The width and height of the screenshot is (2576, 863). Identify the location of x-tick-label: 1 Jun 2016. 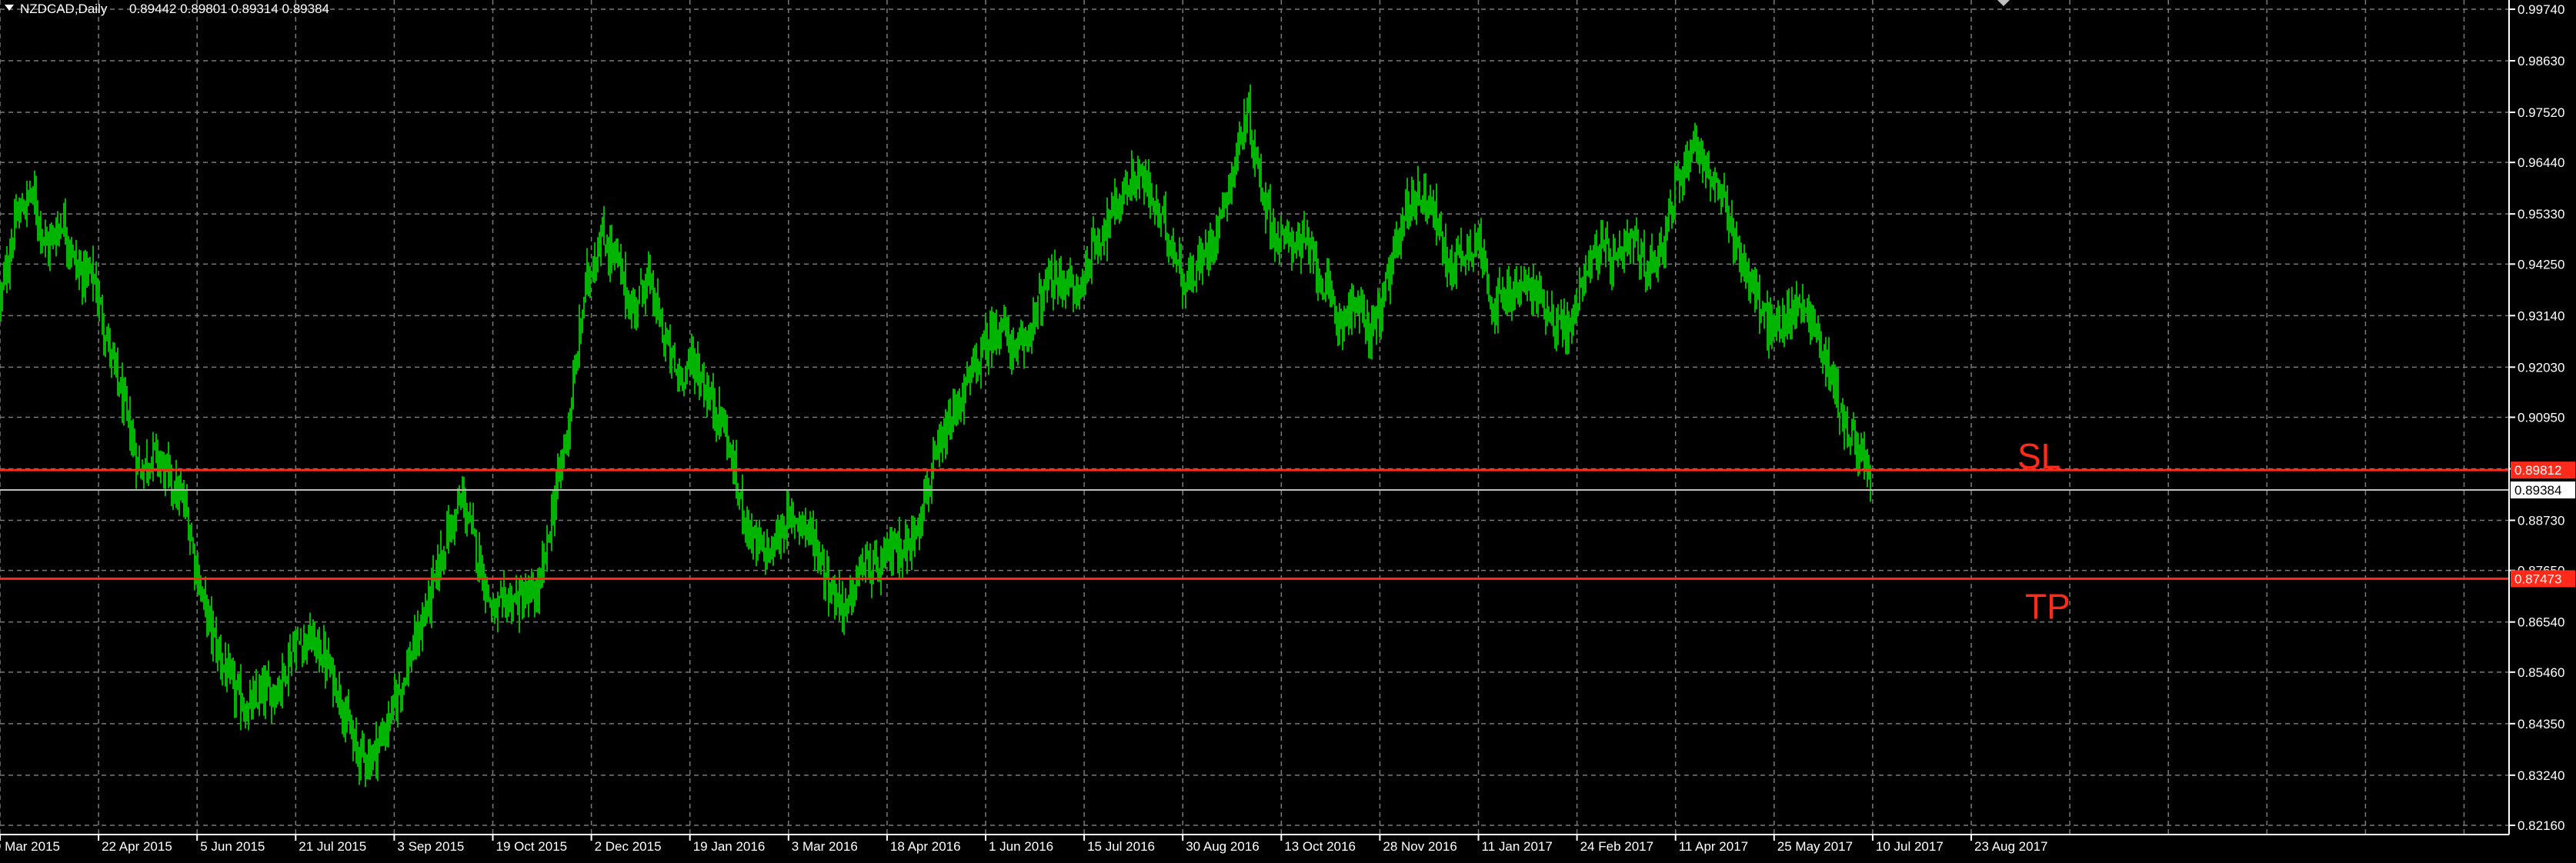
(1021, 846).